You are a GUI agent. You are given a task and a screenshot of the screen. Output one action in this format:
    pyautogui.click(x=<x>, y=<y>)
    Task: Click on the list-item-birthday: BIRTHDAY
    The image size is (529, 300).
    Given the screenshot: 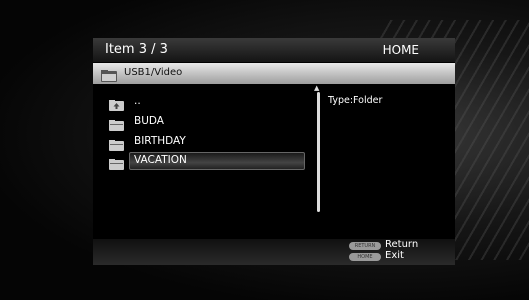 What is the action you would take?
    pyautogui.click(x=209, y=142)
    